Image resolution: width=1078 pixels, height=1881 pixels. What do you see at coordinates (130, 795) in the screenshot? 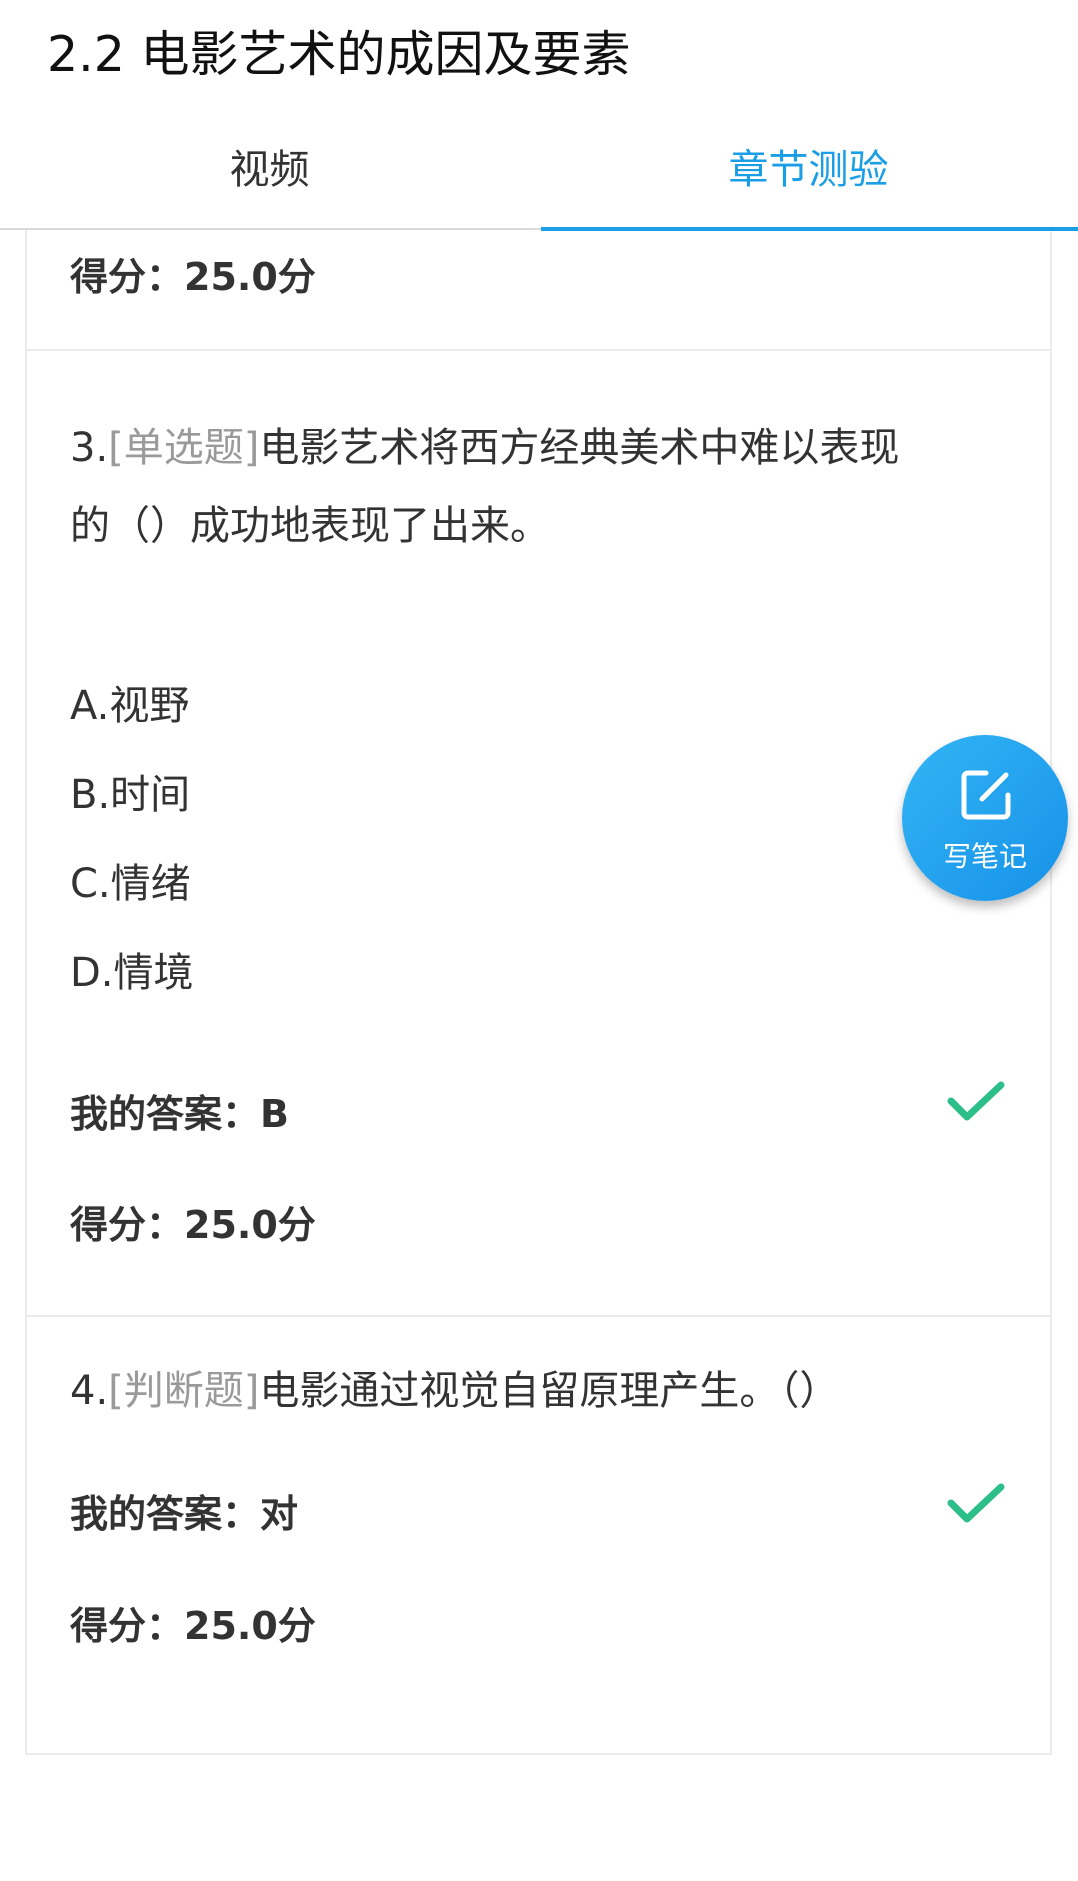
I see `option-b: B.时间` at bounding box center [130, 795].